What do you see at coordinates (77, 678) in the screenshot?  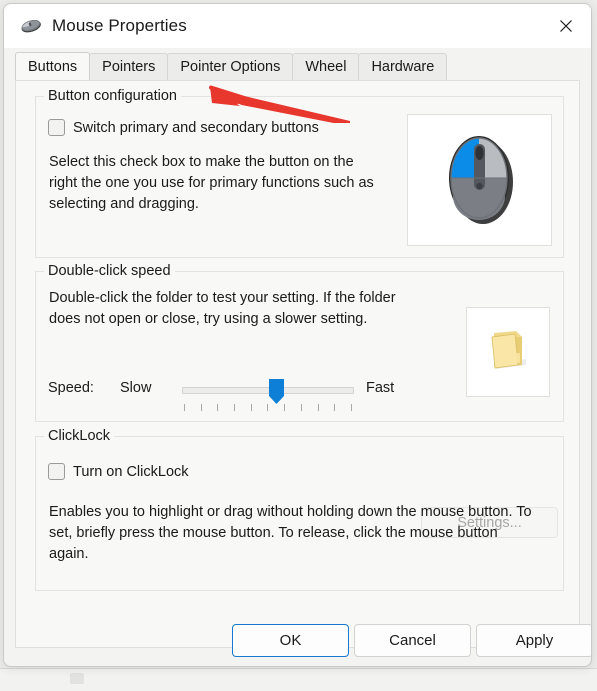 I see `desktop-background-icon` at bounding box center [77, 678].